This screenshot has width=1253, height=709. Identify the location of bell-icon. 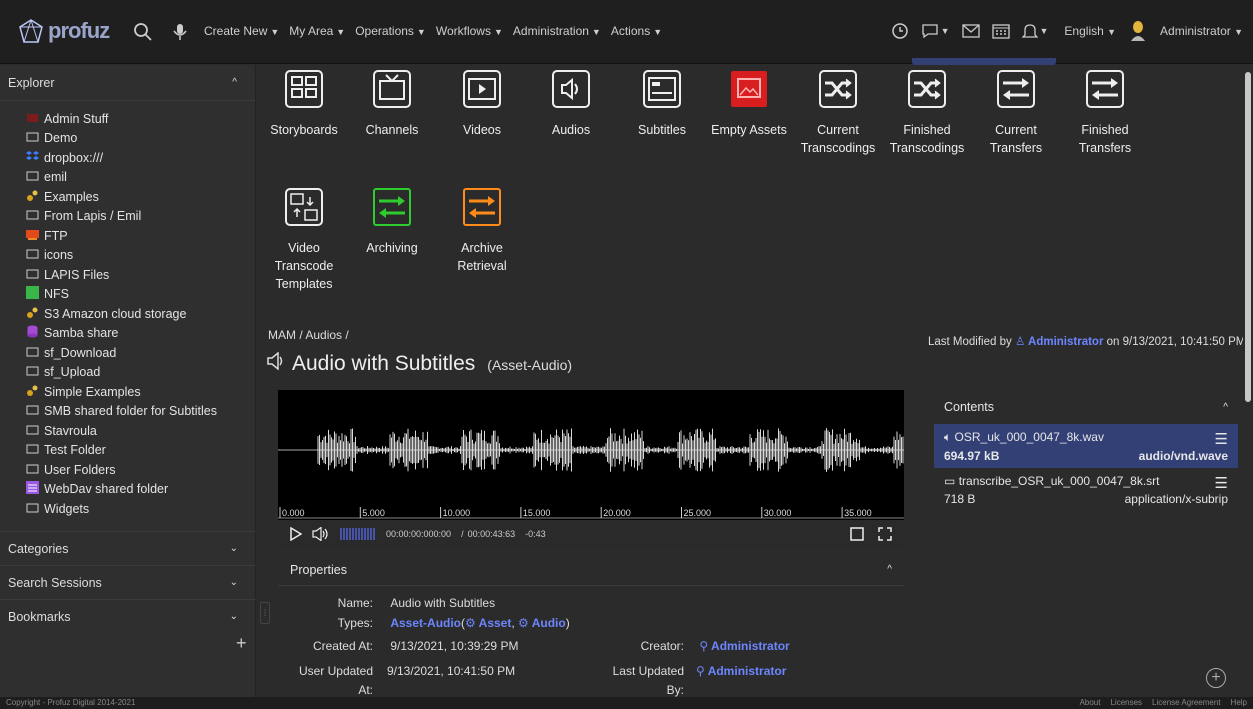
(1029, 31).